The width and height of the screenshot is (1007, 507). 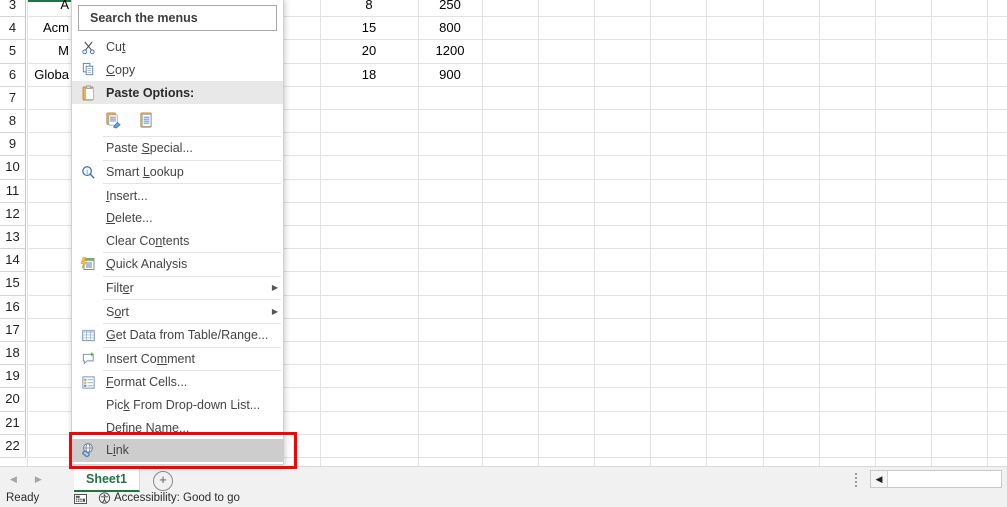 I want to click on cell-B5: 20, so click(x=369, y=51).